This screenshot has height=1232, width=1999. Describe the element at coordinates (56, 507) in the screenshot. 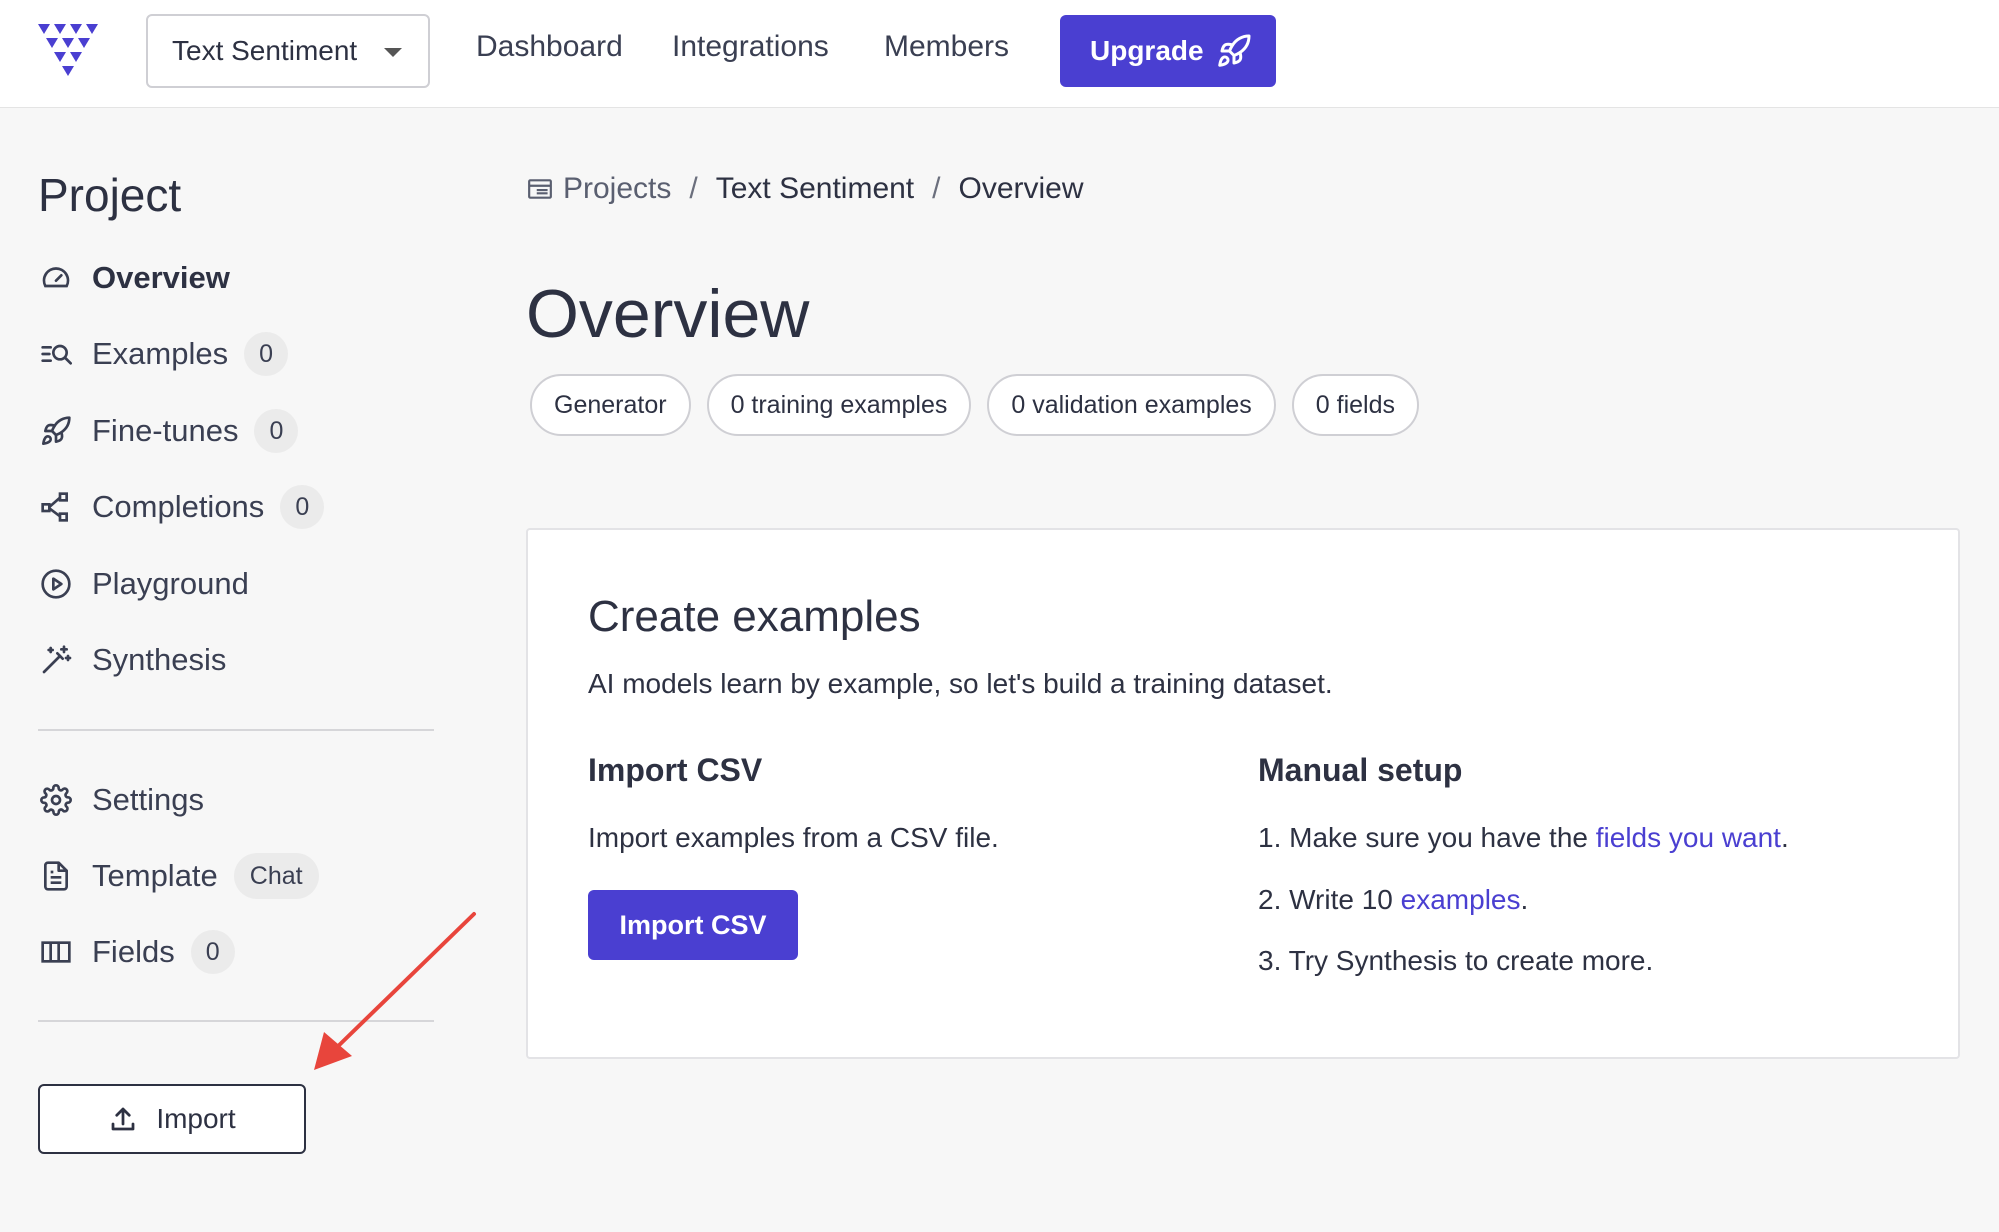

I see `share-nodes-icon` at that location.